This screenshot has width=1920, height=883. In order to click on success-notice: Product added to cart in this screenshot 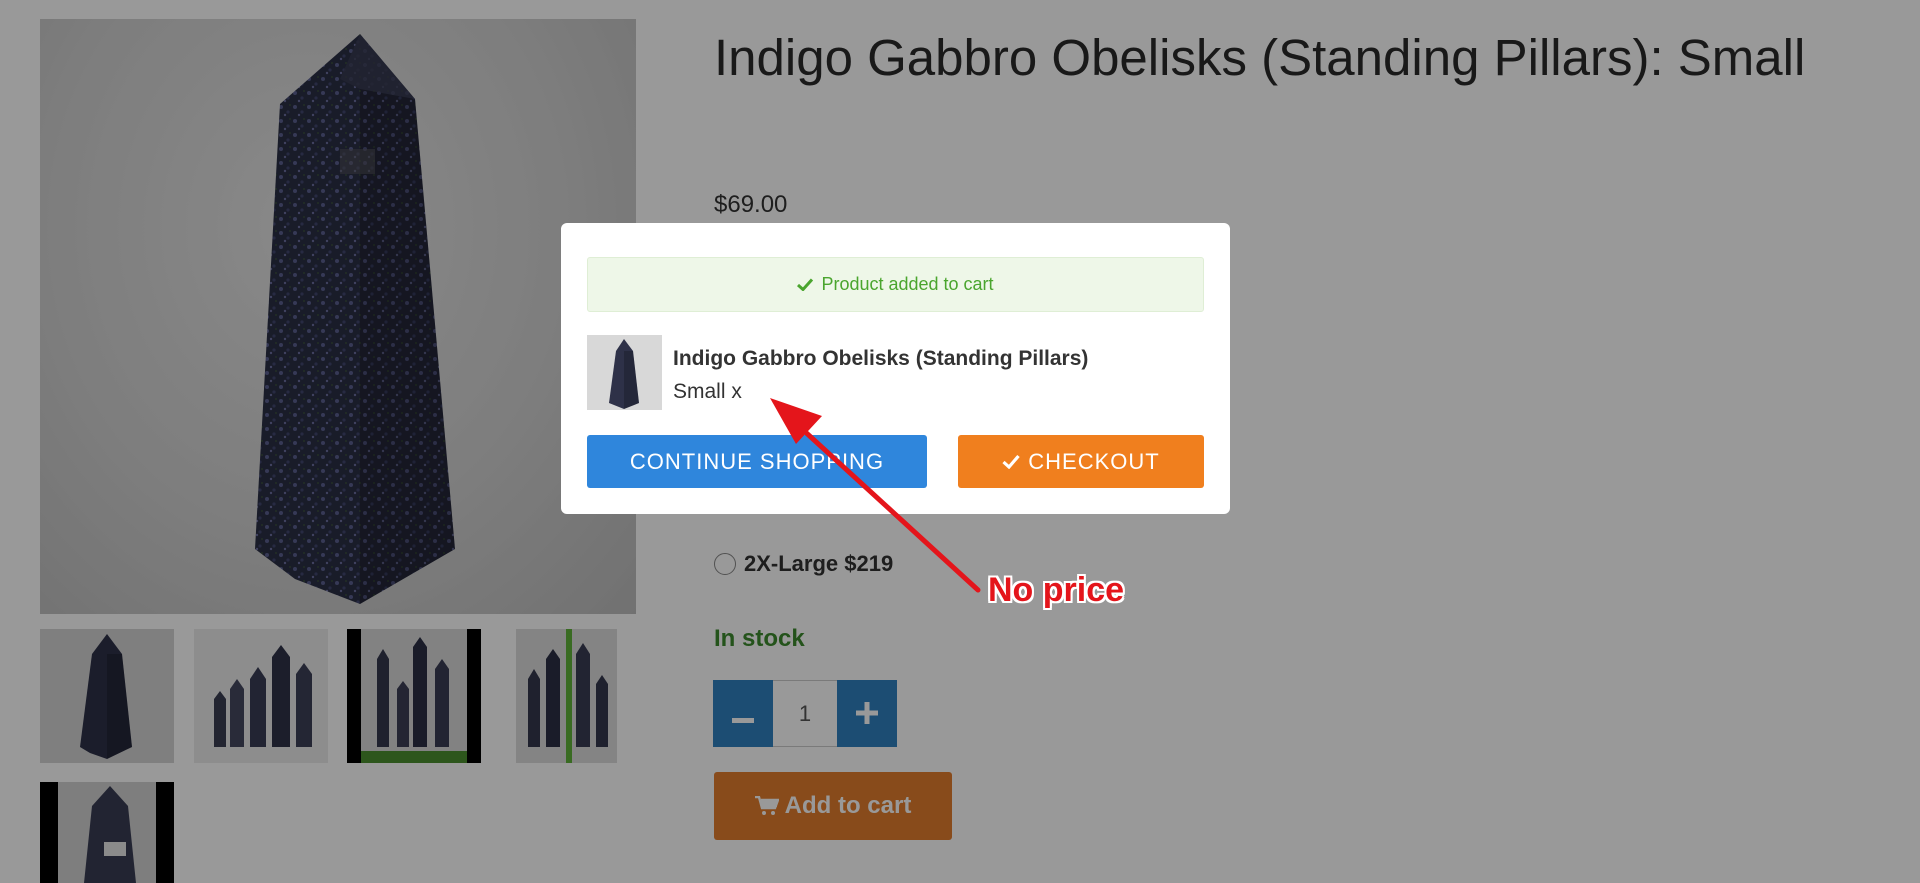, I will do `click(895, 284)`.